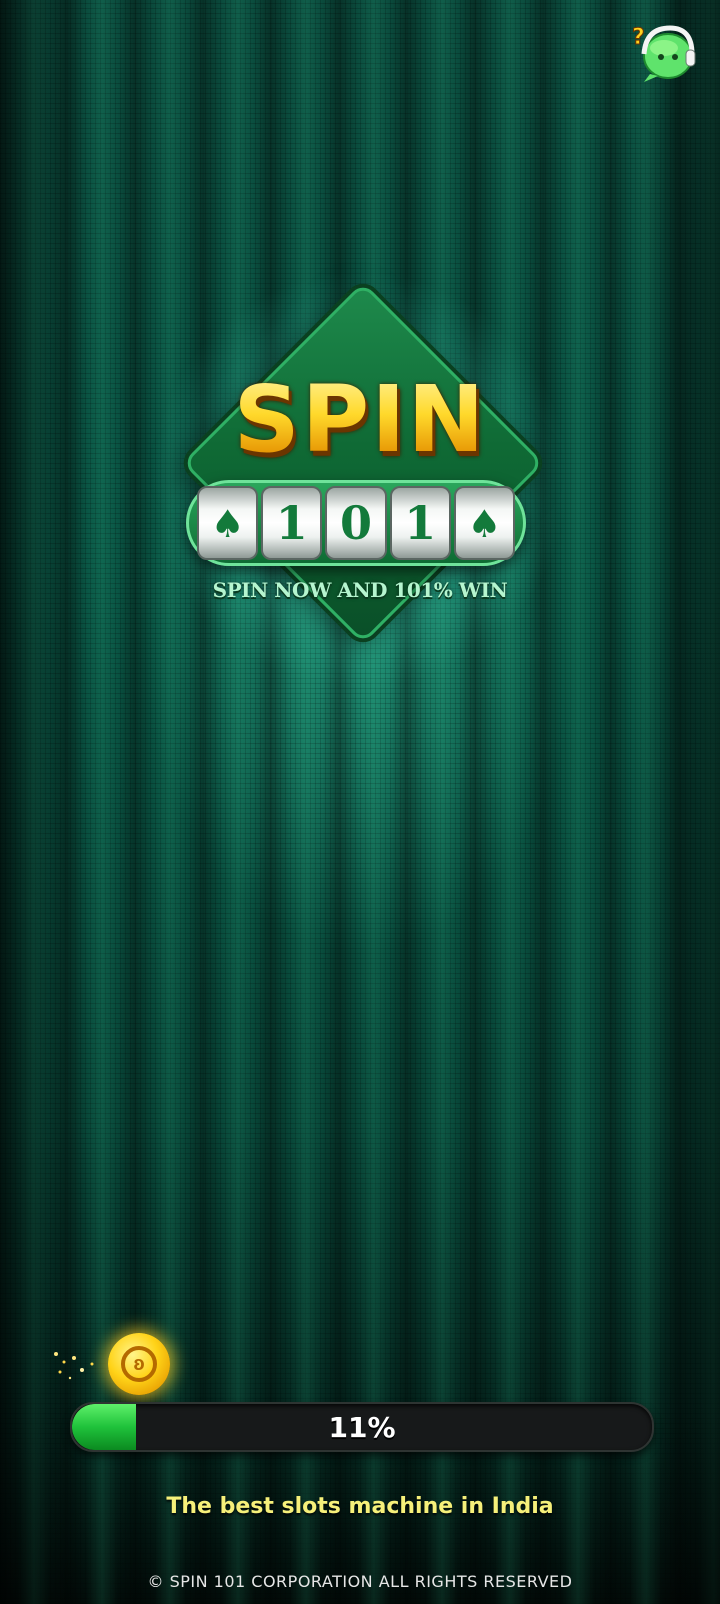  I want to click on coin-emblem-icon: ʚ, so click(139, 1364).